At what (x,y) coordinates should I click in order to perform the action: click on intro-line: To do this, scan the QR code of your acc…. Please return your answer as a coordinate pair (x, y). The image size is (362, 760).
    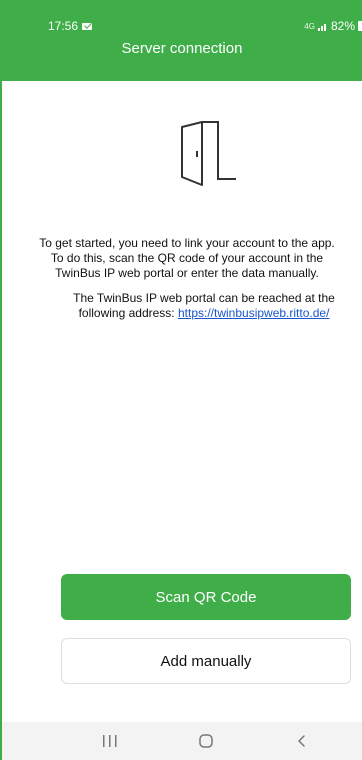
    Looking at the image, I should click on (187, 258).